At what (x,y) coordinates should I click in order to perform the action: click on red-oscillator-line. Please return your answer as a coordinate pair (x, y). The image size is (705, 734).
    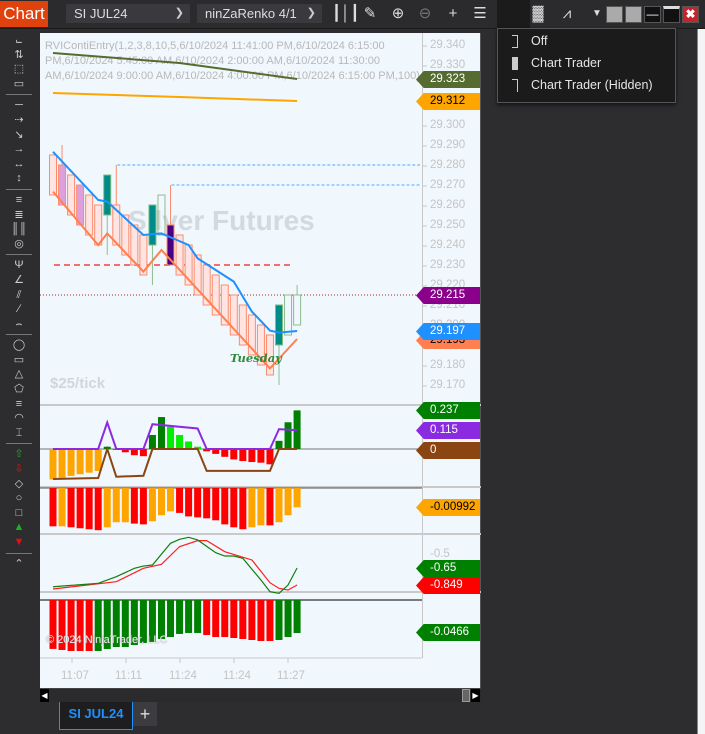
    Looking at the image, I should click on (175, 565).